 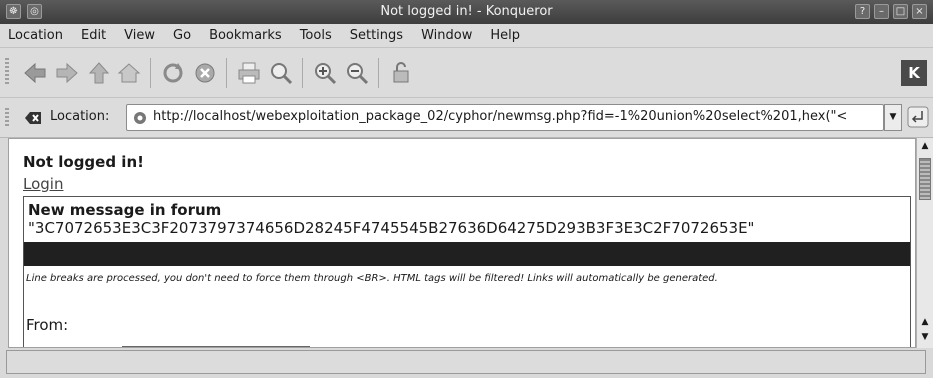 I want to click on home-icon, so click(x=129, y=73).